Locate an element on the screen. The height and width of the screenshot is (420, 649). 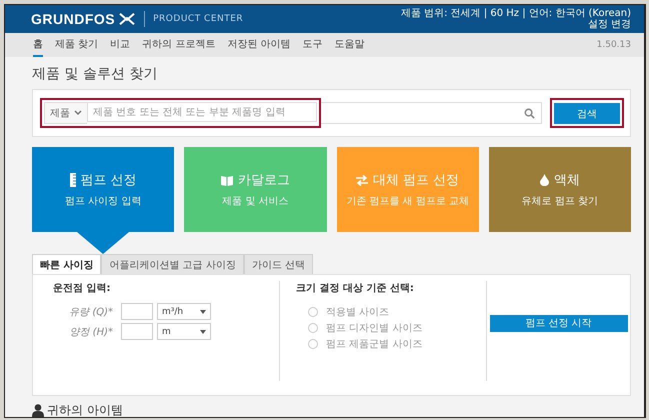
category-tile: 액체 유체로 펌프 찾기 is located at coordinates (559, 189).